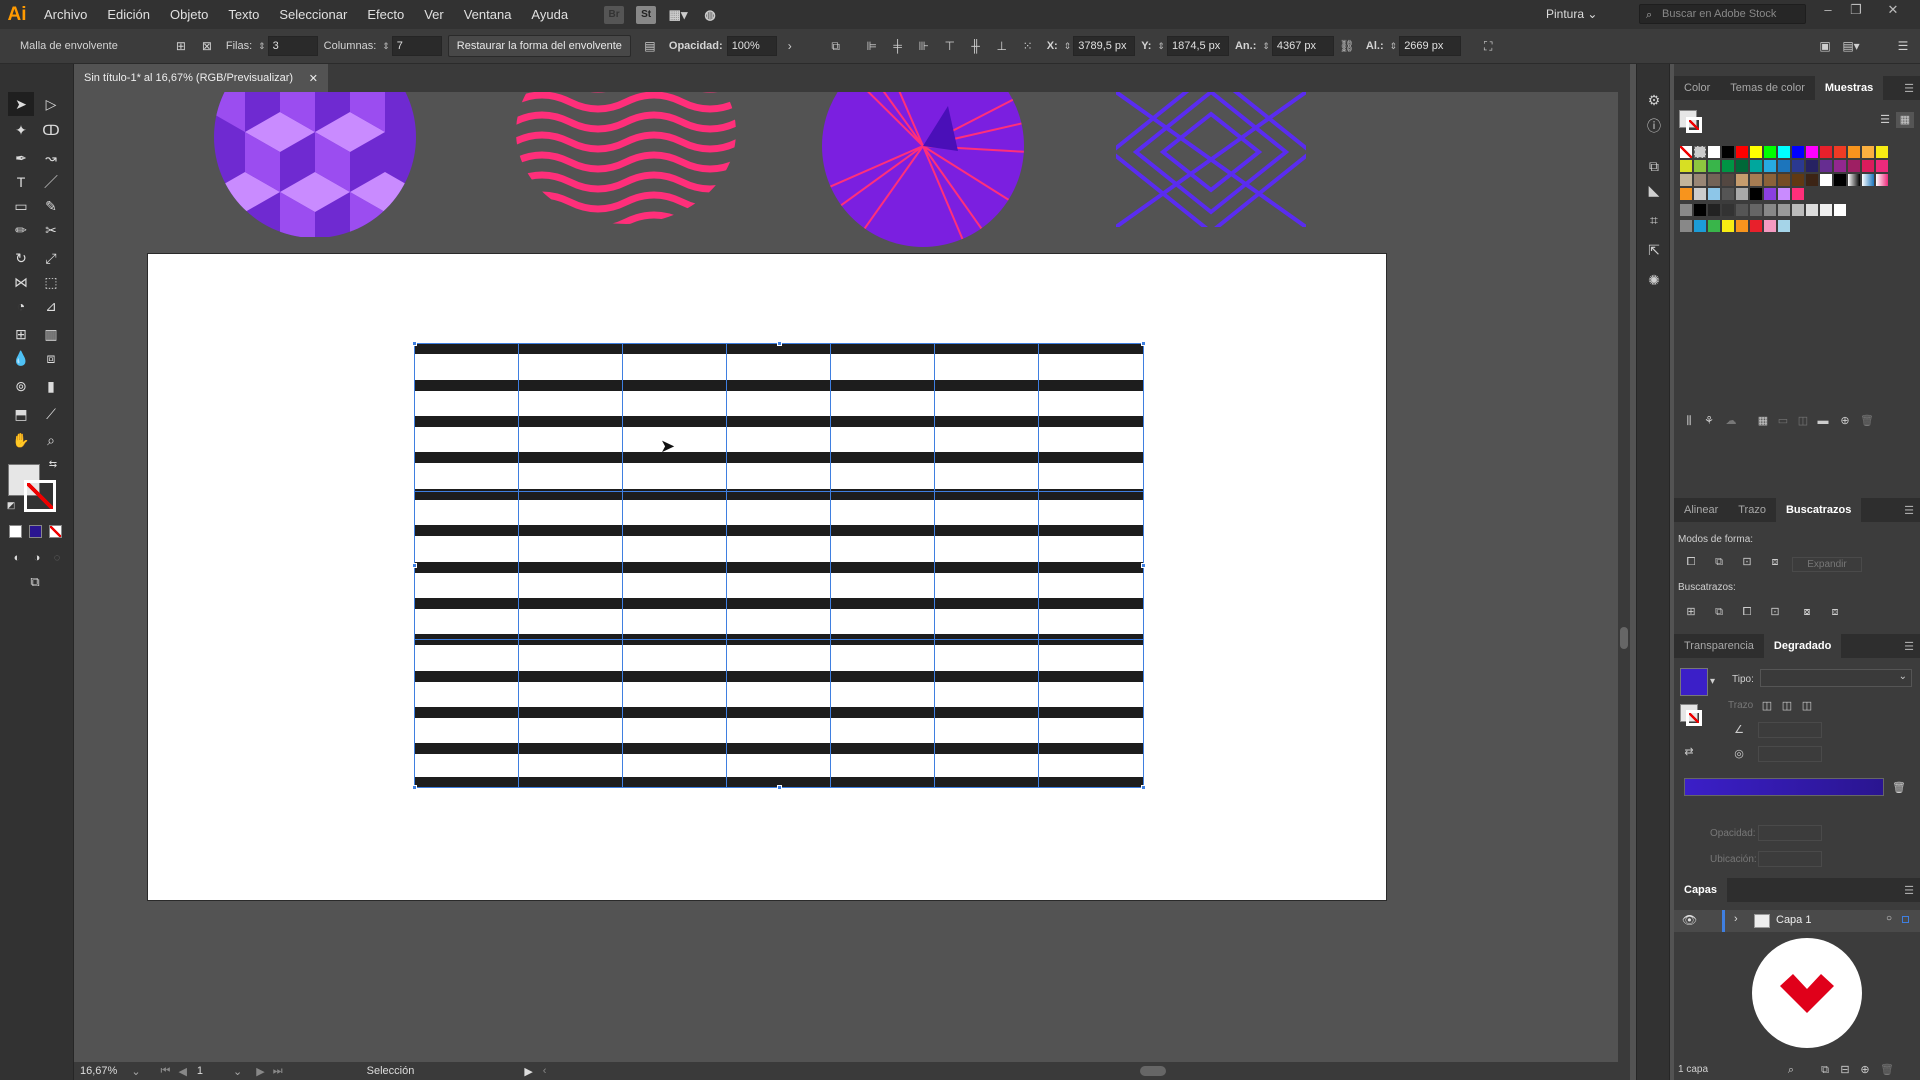 Image resolution: width=1920 pixels, height=1080 pixels. Describe the element at coordinates (51, 258) in the screenshot. I see `scale-tool-icon: ⤢` at that location.